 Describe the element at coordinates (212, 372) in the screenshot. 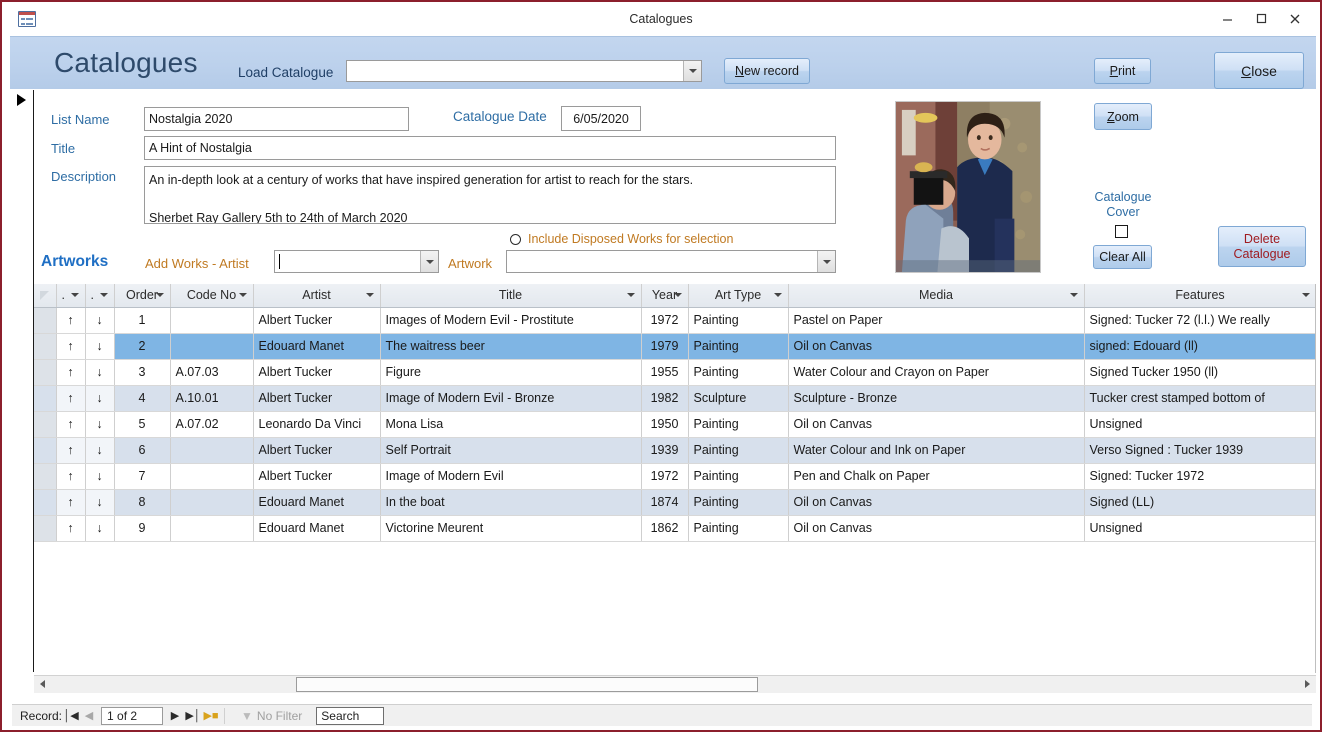

I see `cell-code-no: A.07.03` at that location.